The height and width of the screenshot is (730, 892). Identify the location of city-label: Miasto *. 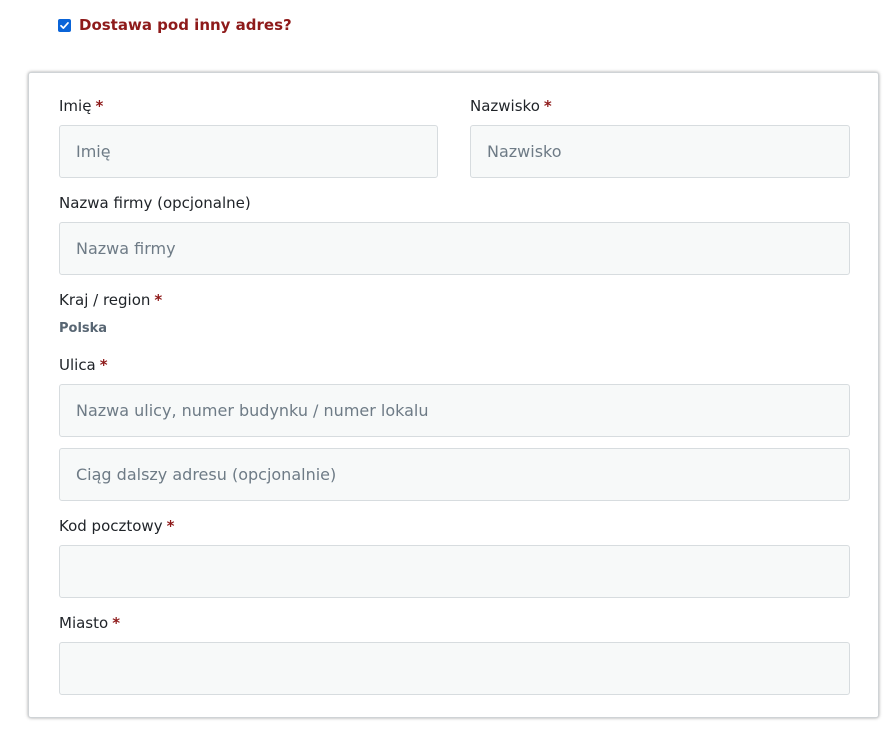
(89, 623).